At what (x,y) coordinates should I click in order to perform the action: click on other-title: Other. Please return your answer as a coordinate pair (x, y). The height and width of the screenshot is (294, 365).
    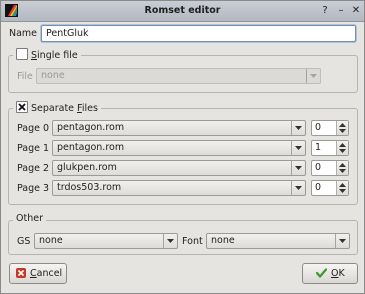
    Looking at the image, I should click on (29, 218).